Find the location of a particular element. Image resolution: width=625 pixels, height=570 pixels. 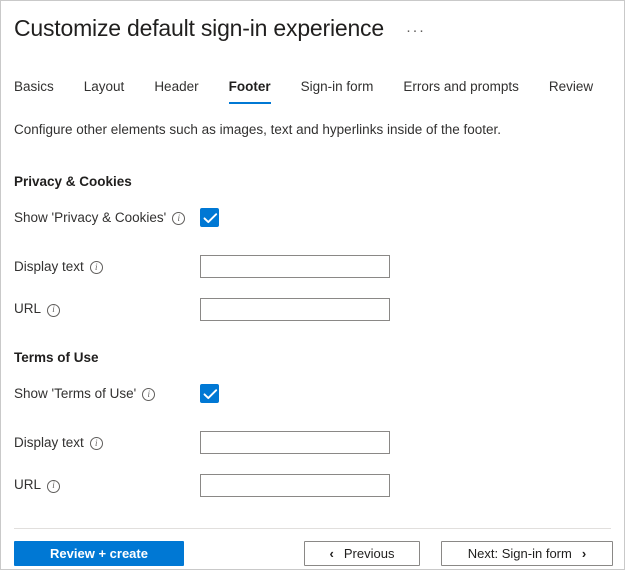

input-privacy-url is located at coordinates (295, 309).